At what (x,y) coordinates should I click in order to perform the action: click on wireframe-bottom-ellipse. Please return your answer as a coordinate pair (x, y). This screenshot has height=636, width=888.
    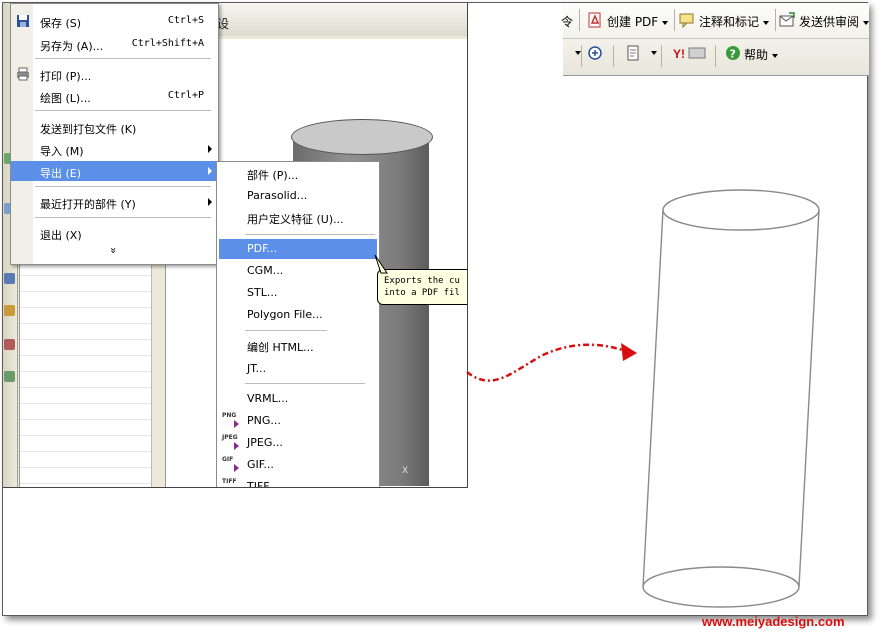
    Looking at the image, I should click on (721, 587).